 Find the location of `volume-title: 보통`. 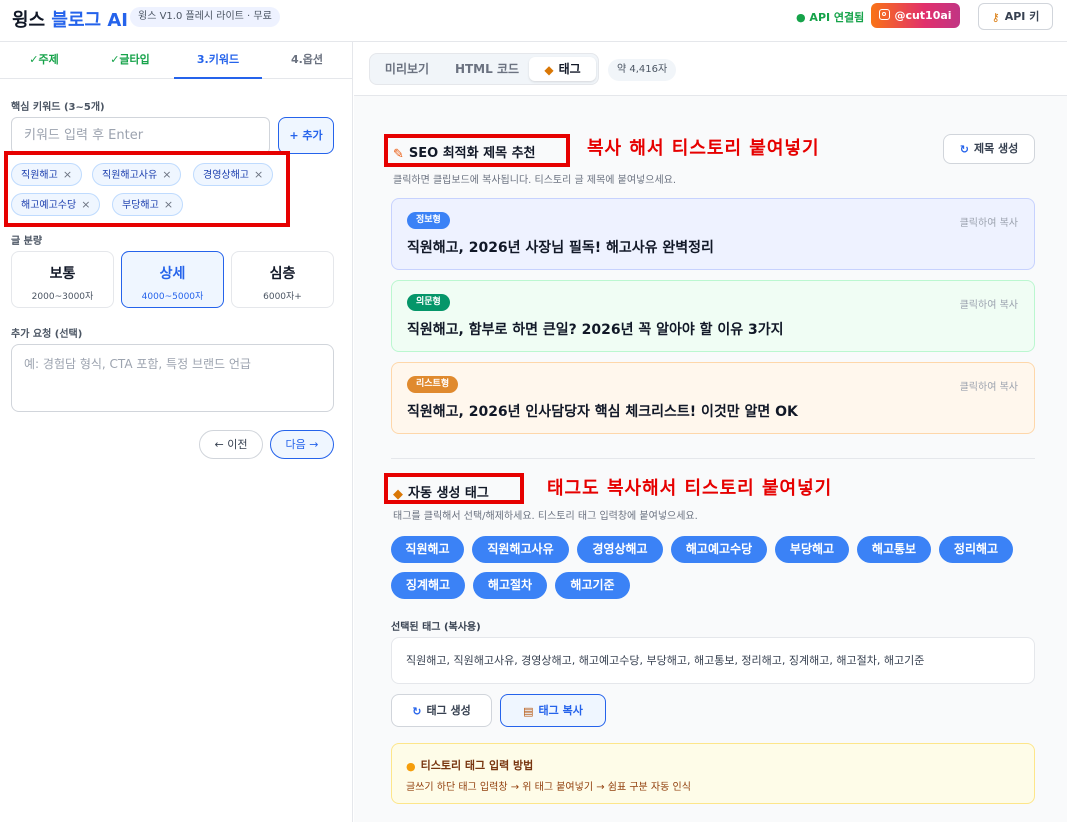

volume-title: 보통 is located at coordinates (62, 274).